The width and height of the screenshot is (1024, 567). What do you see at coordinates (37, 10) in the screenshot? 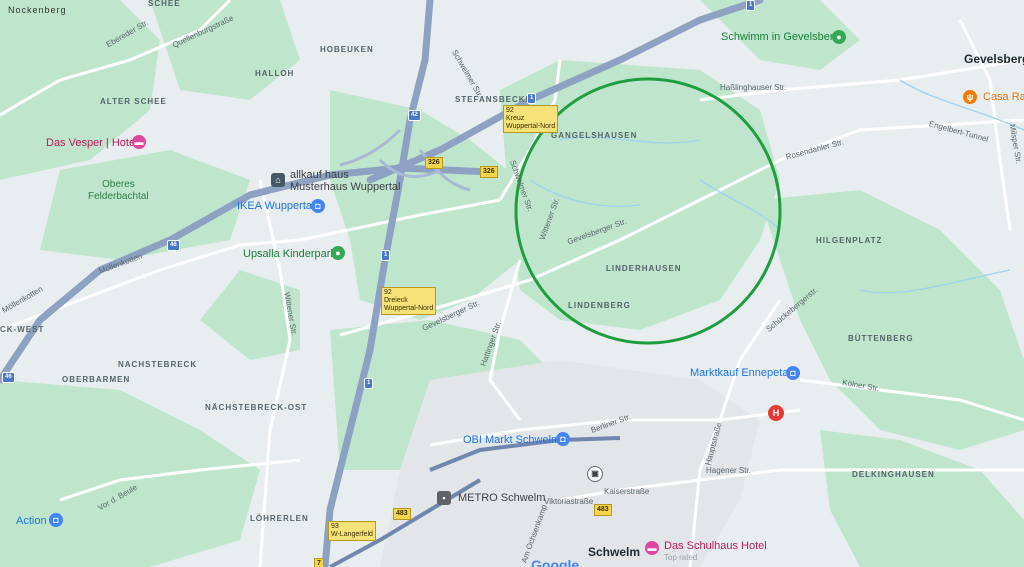
I see `area-label-nockenberg: Nockenberg` at bounding box center [37, 10].